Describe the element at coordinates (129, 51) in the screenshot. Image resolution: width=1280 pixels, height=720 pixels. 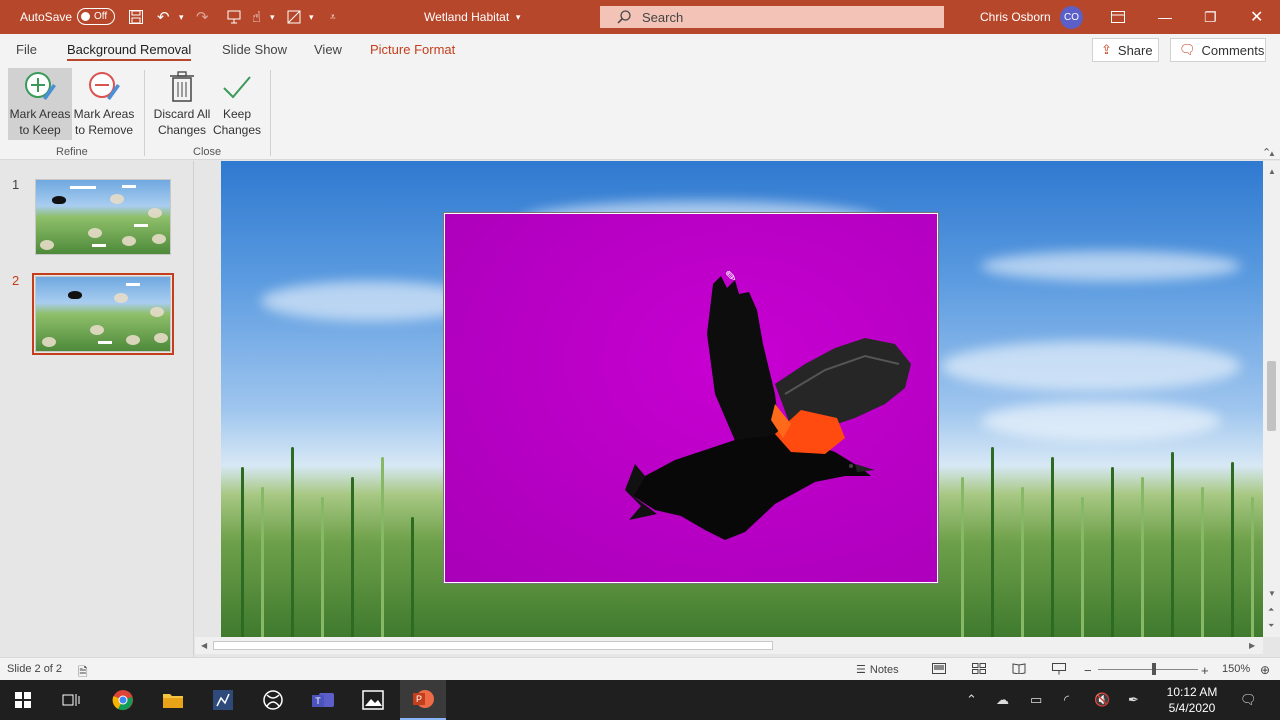
I see `tab-background-removal: Background Removal` at that location.